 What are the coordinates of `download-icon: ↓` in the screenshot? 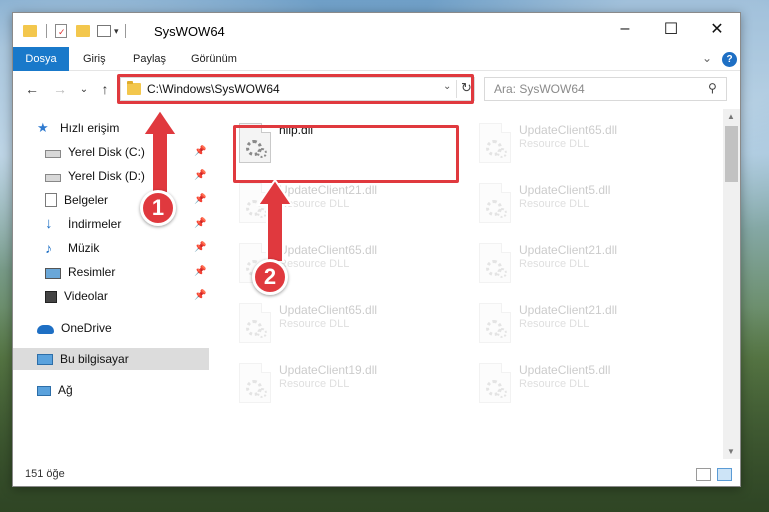 It's located at (49, 223).